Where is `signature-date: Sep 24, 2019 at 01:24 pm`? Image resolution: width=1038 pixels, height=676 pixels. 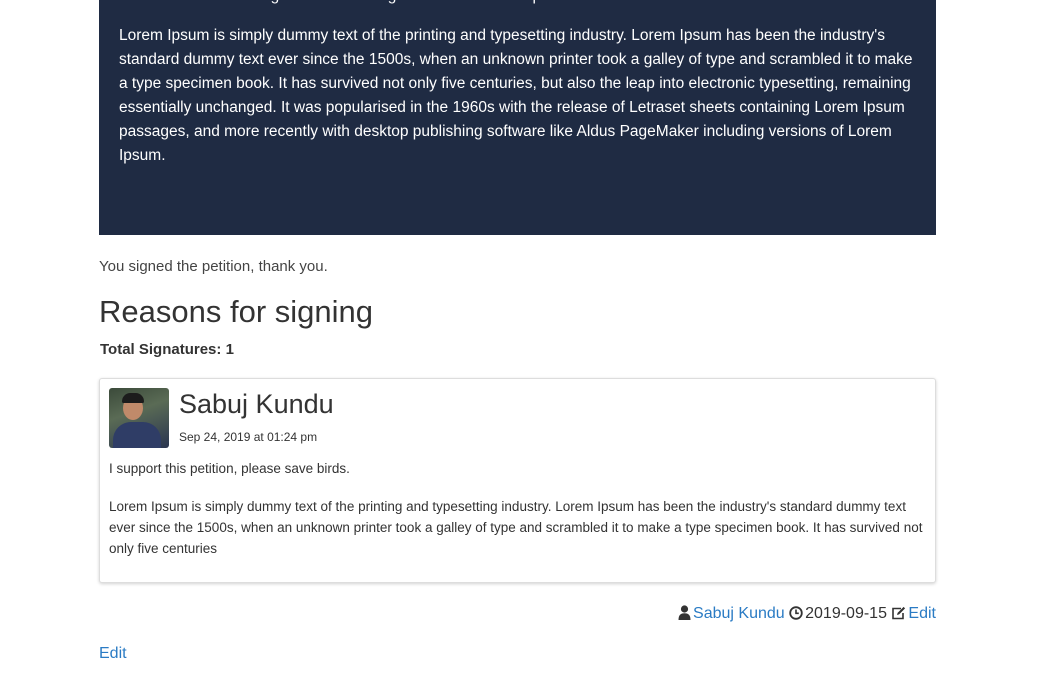
signature-date: Sep 24, 2019 at 01:24 pm is located at coordinates (248, 437).